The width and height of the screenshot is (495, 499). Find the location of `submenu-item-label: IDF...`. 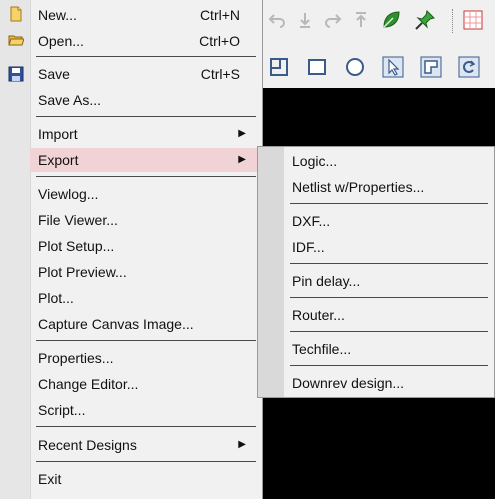

submenu-item-label: IDF... is located at coordinates (308, 247).